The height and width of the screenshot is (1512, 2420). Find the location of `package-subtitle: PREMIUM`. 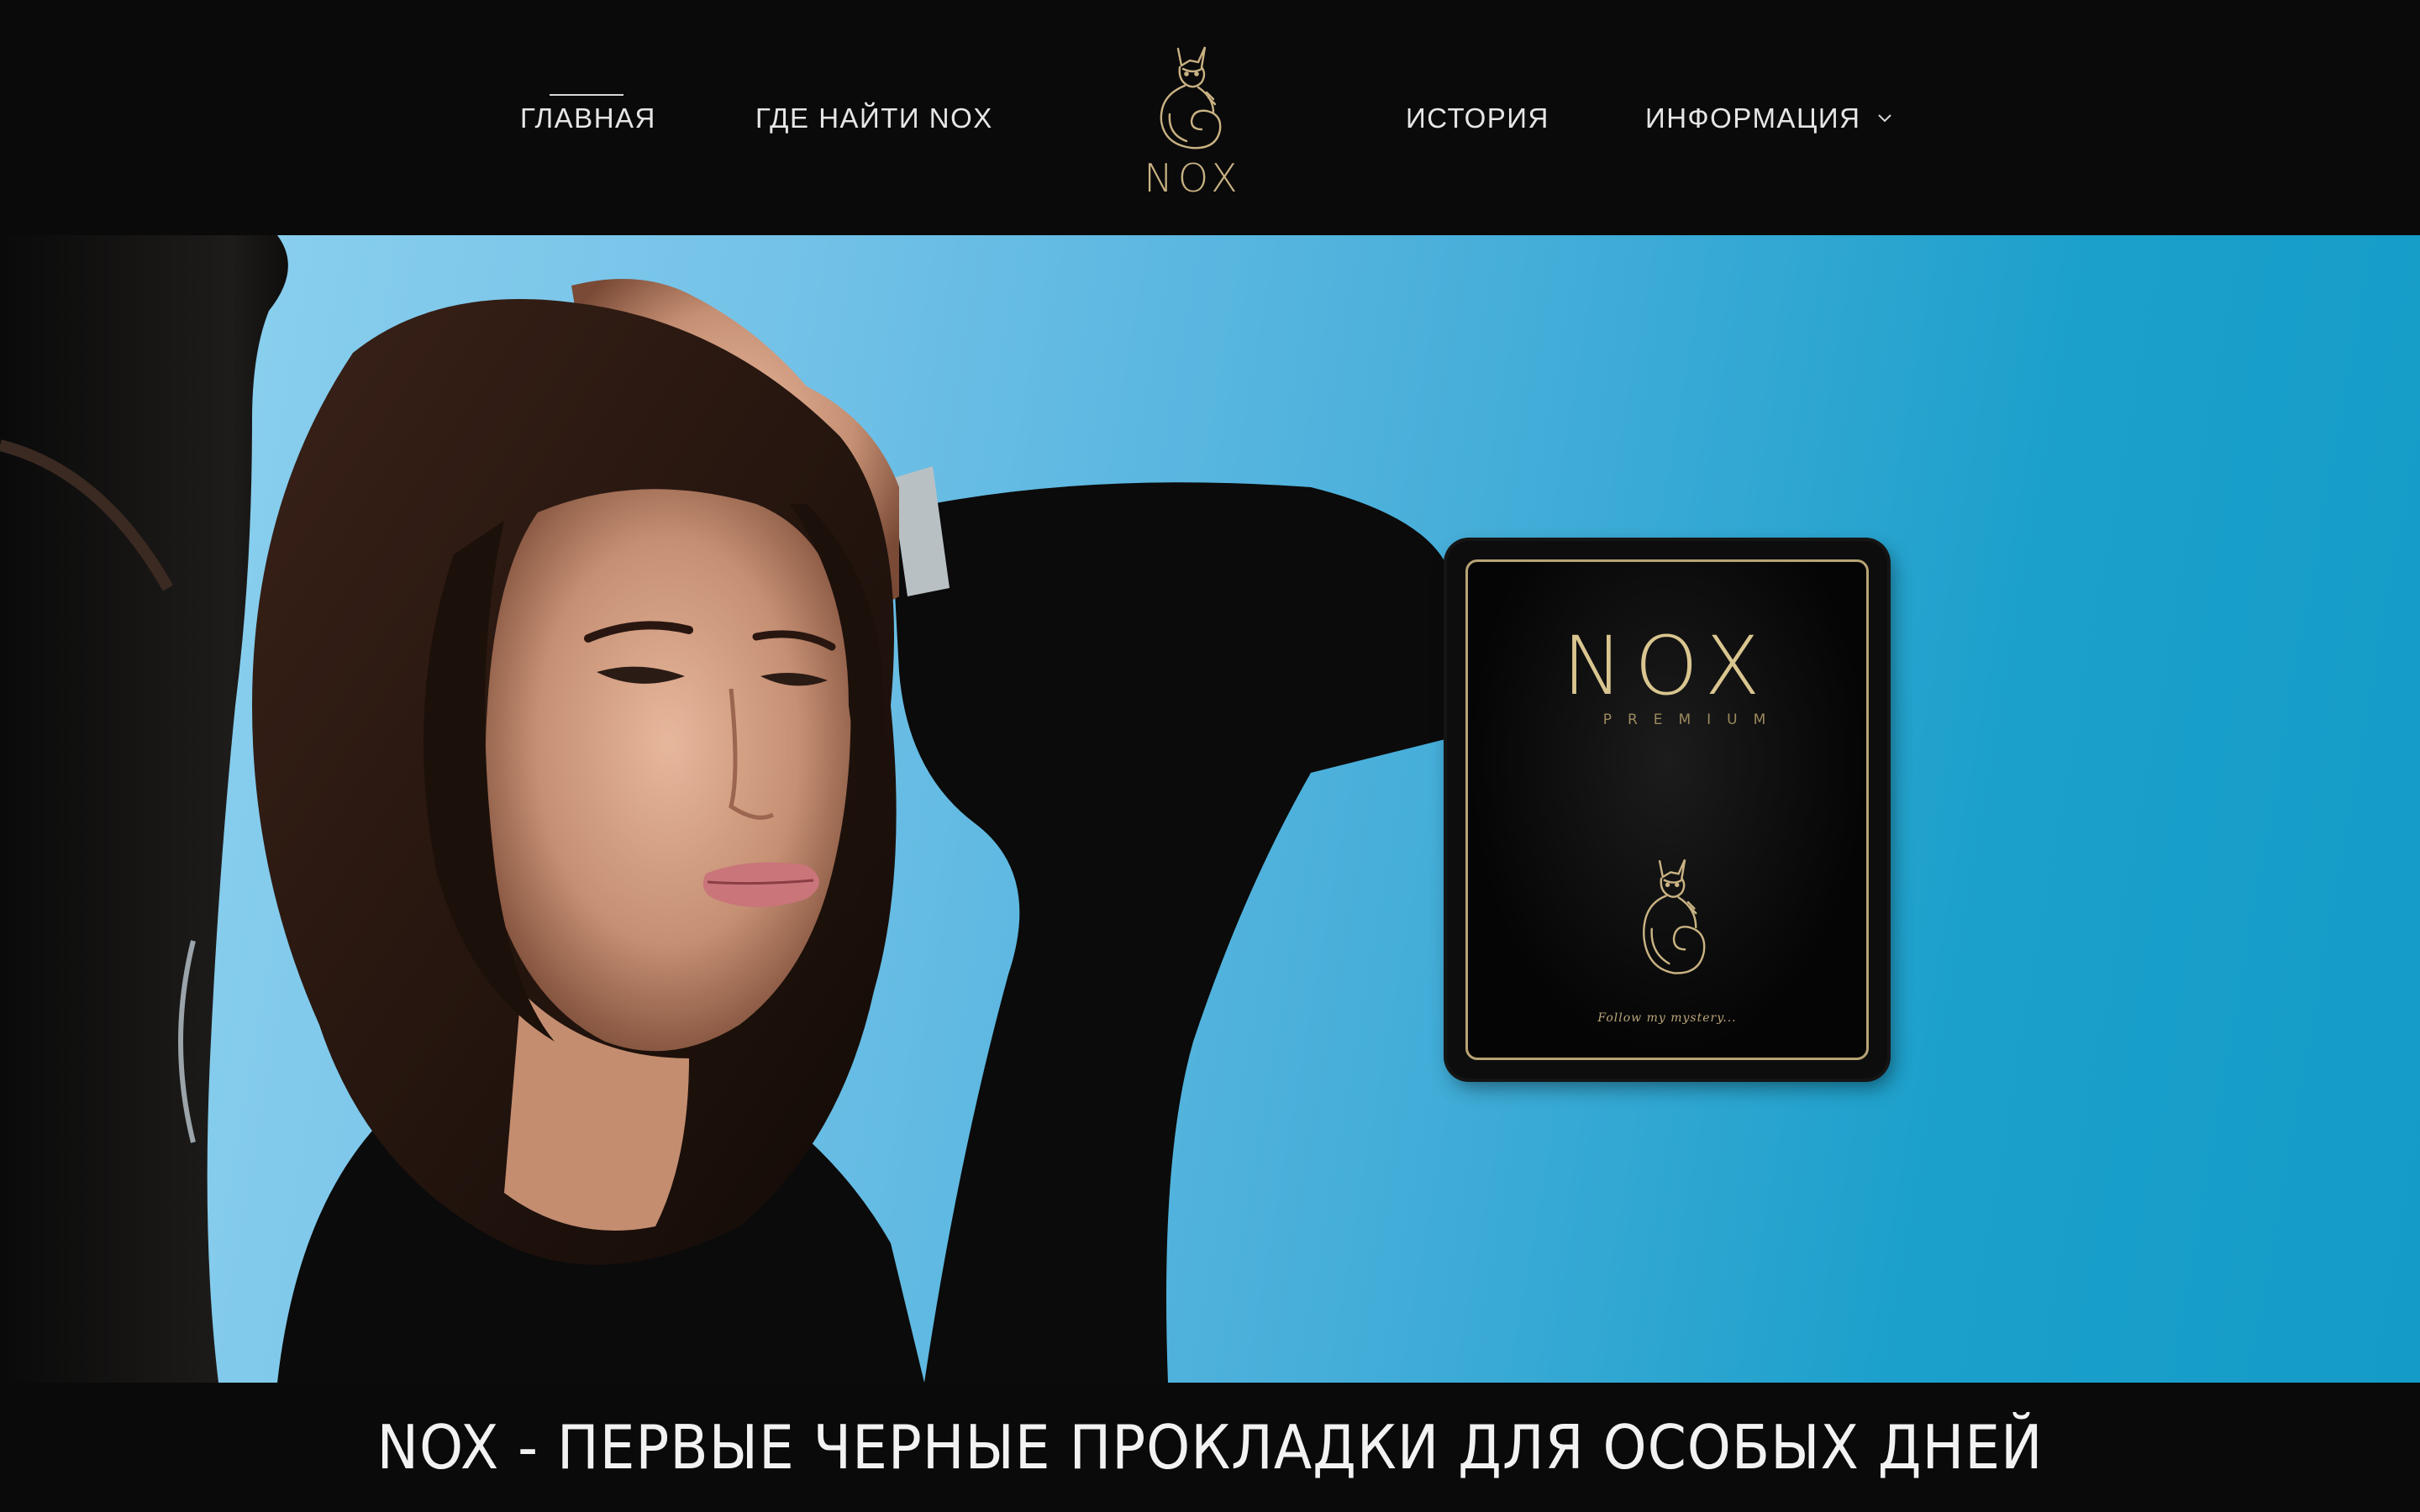

package-subtitle: PREMIUM is located at coordinates (1692, 719).